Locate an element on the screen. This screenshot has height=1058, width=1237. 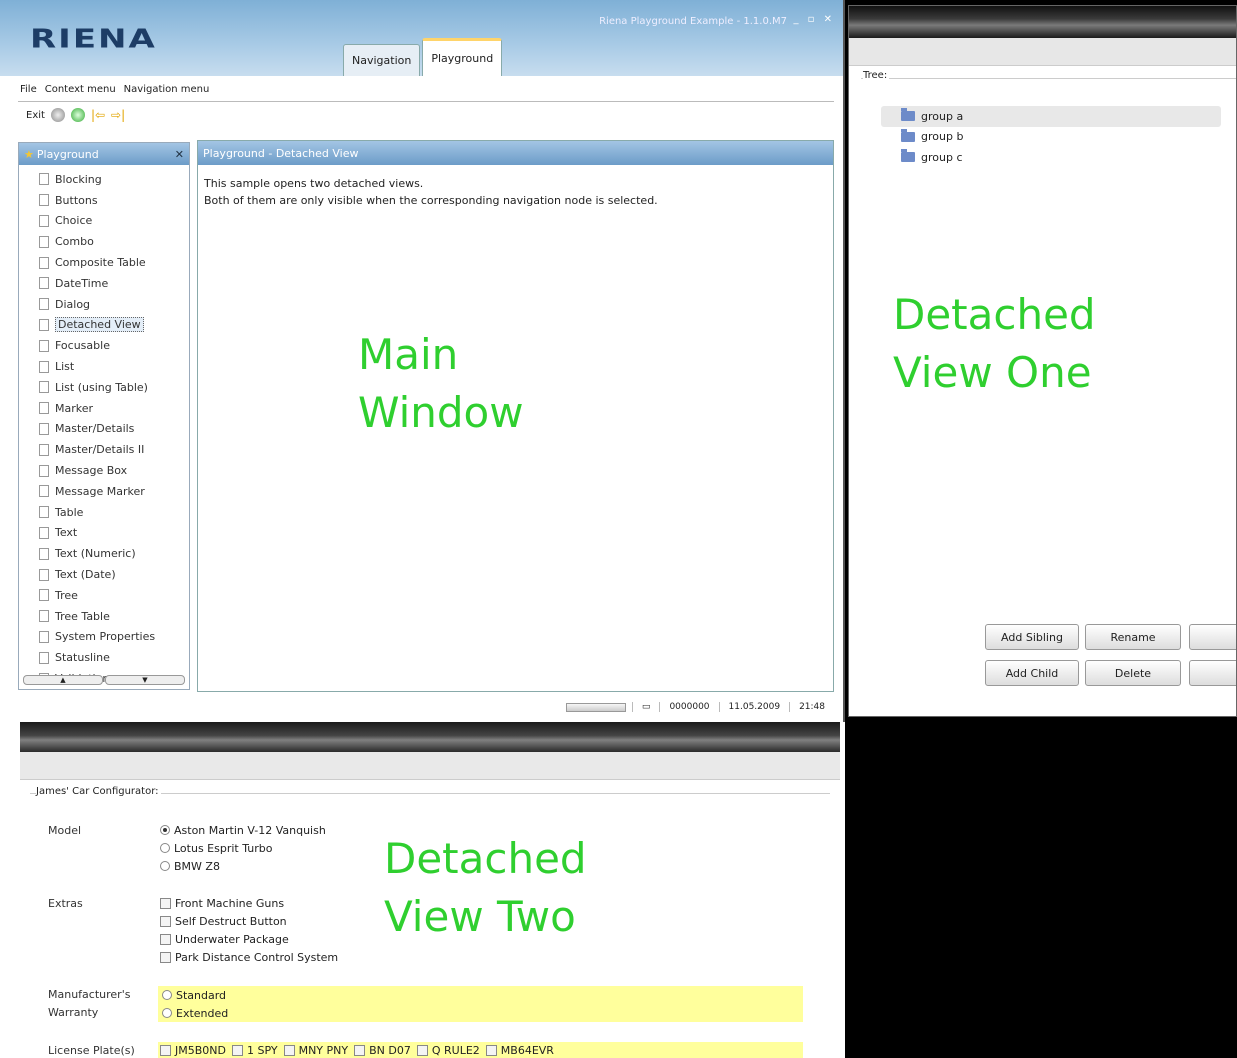
scroll-up-button: ▲ is located at coordinates (63, 680).